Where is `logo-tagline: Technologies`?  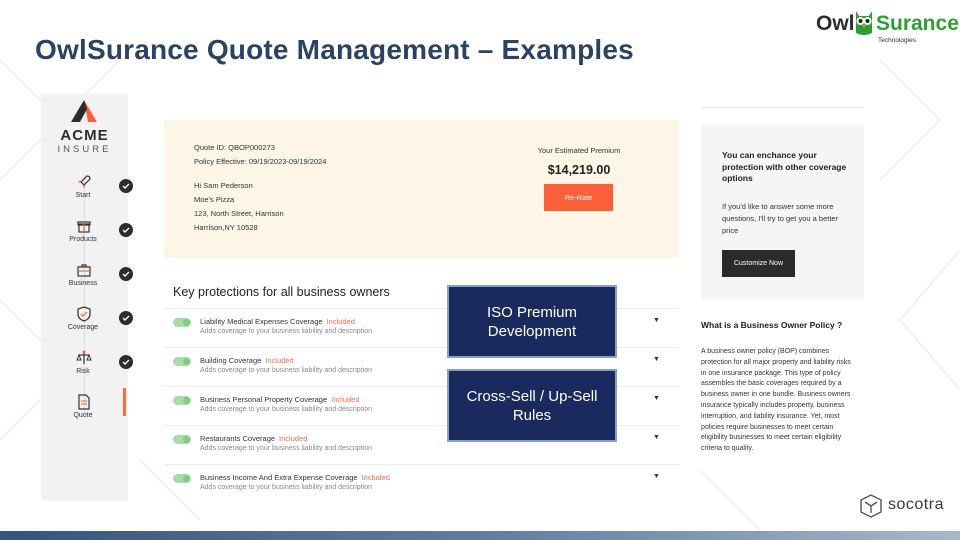 logo-tagline: Technologies is located at coordinates (897, 40).